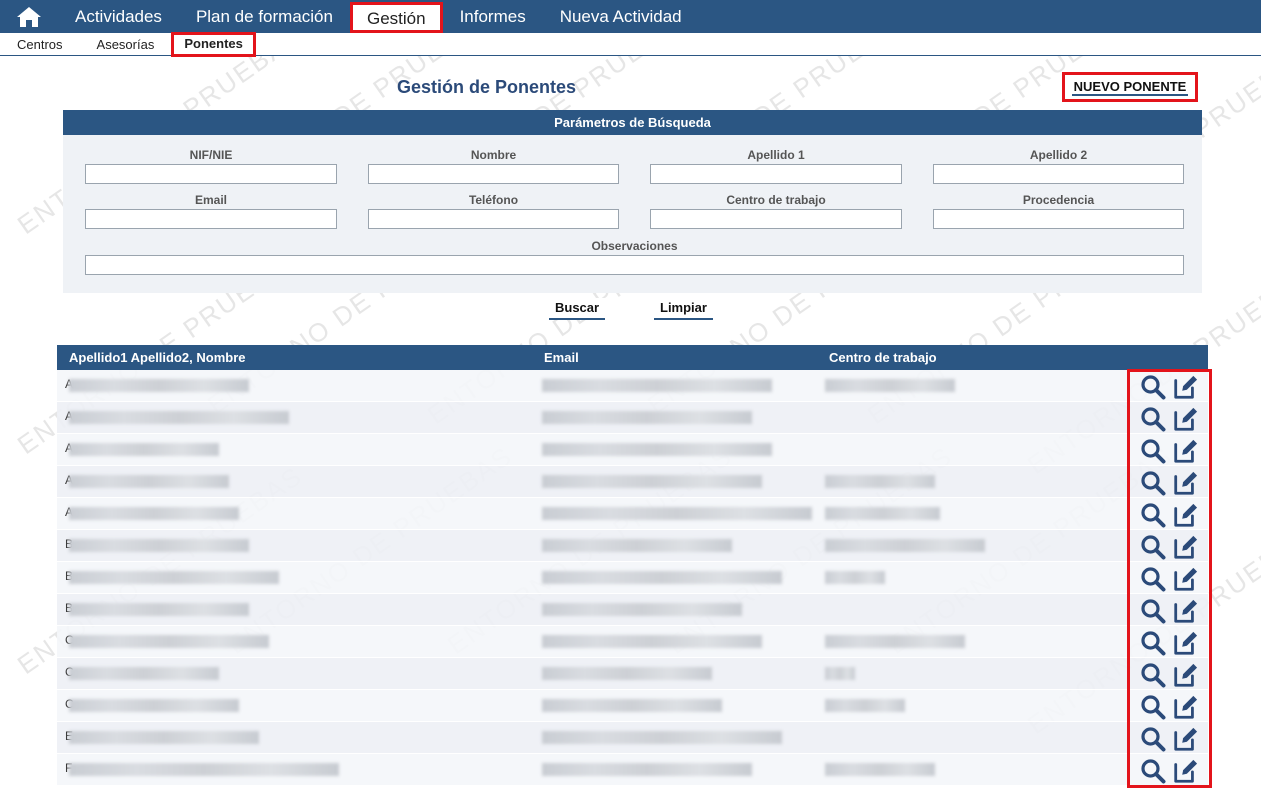  What do you see at coordinates (118, 16) in the screenshot?
I see `nav-actividades: Actividades` at bounding box center [118, 16].